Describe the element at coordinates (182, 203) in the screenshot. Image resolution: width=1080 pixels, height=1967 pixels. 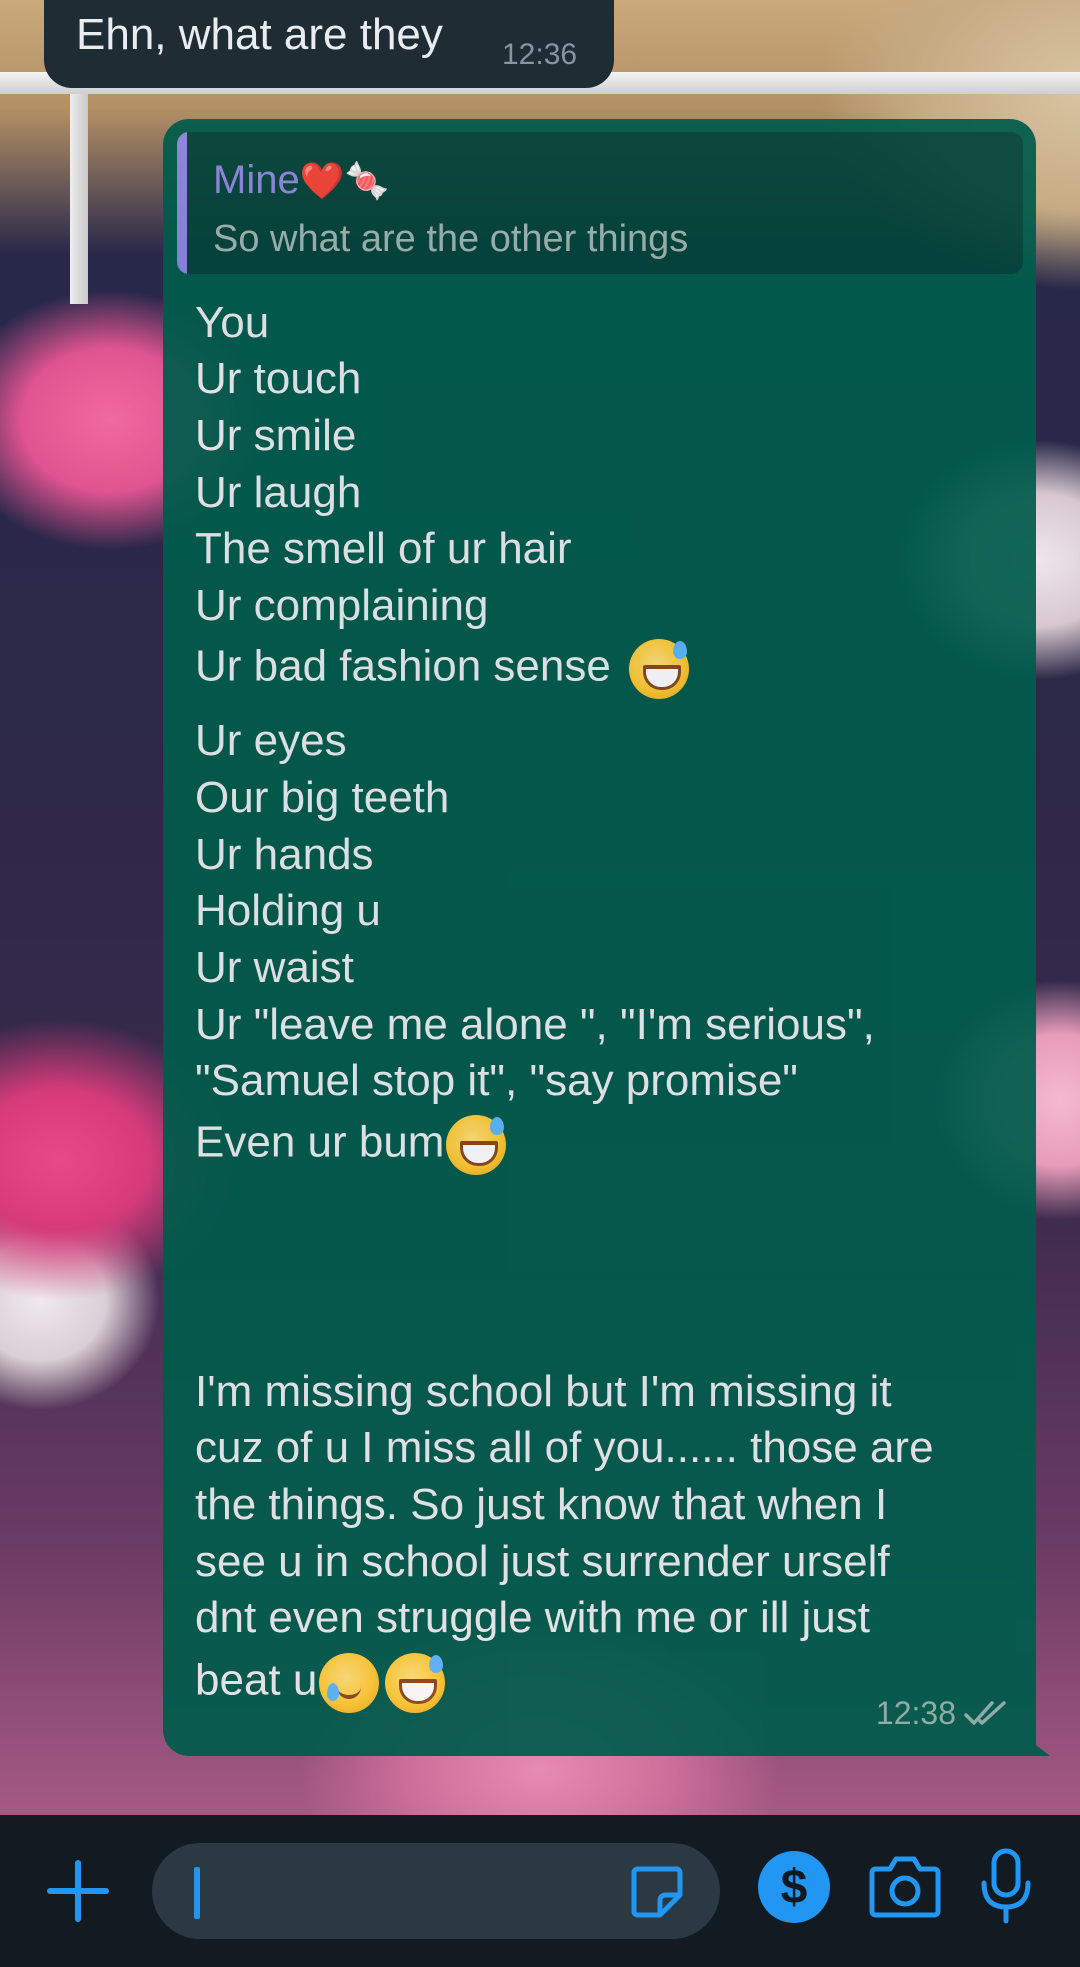
I see `quote-accent-bar` at that location.